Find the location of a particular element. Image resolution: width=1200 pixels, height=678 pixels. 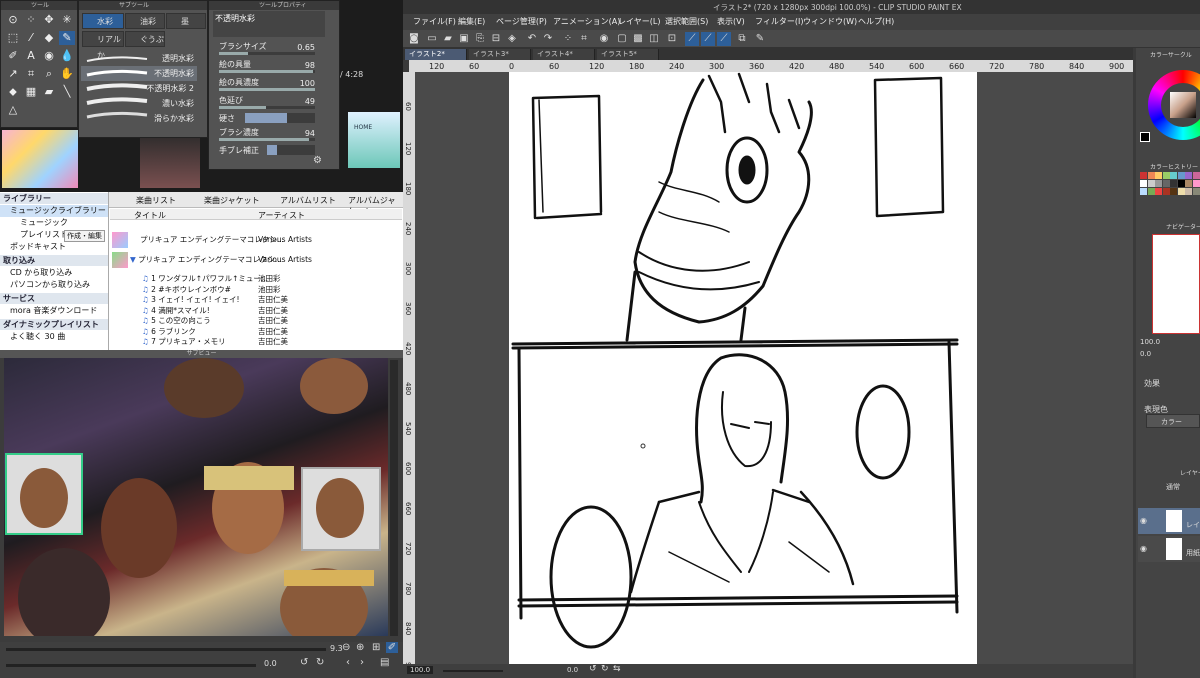

eye-icon: ◉ is located at coordinates (1143, 548).